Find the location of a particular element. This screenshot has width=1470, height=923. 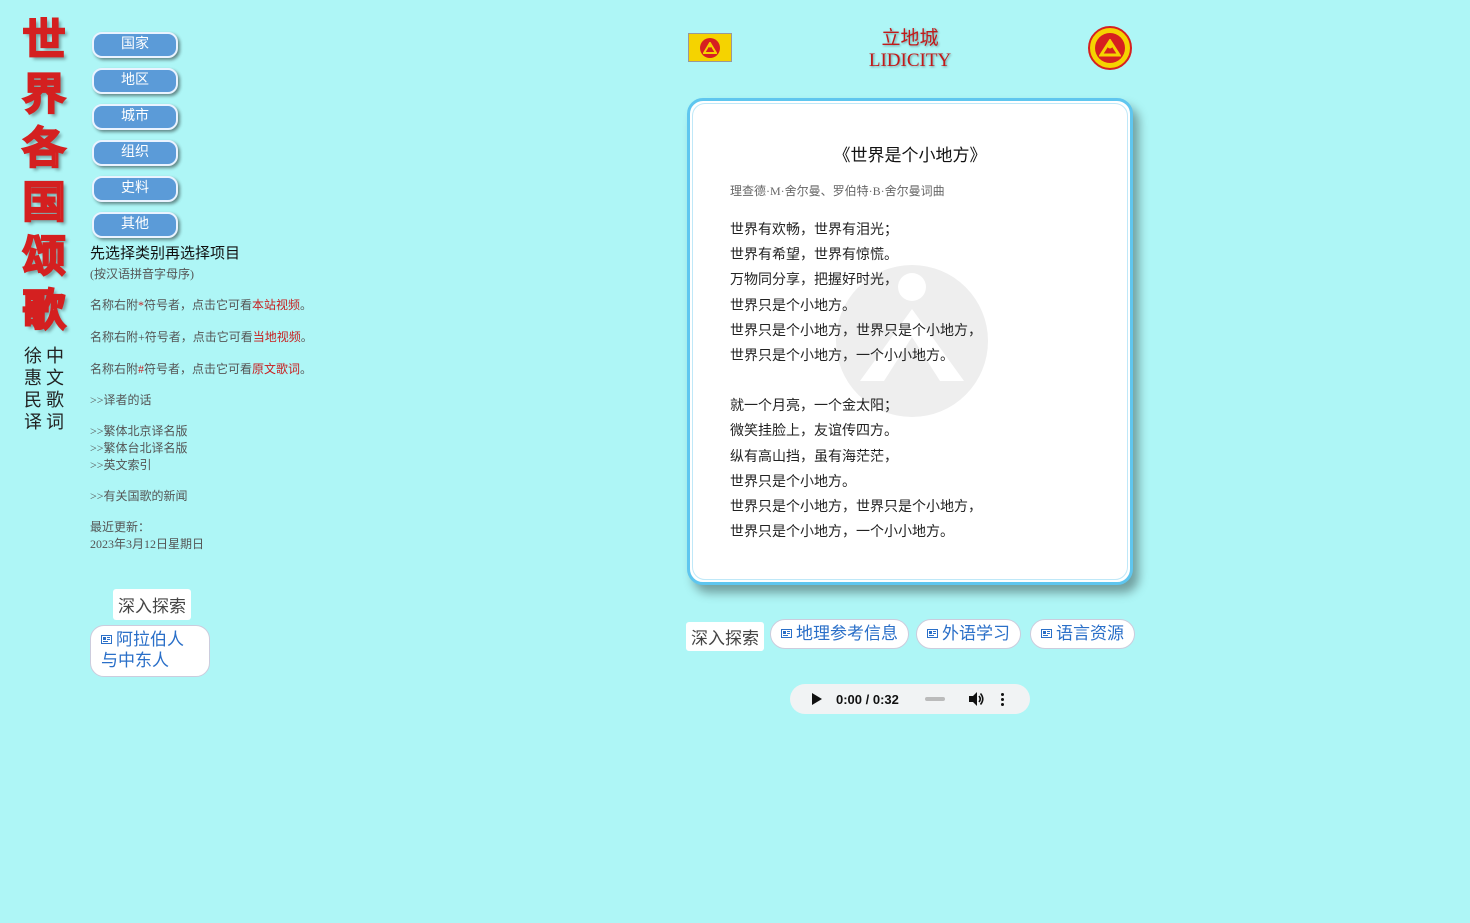

topic-link-arabs: 阿拉伯人与中东人 is located at coordinates (150, 651).